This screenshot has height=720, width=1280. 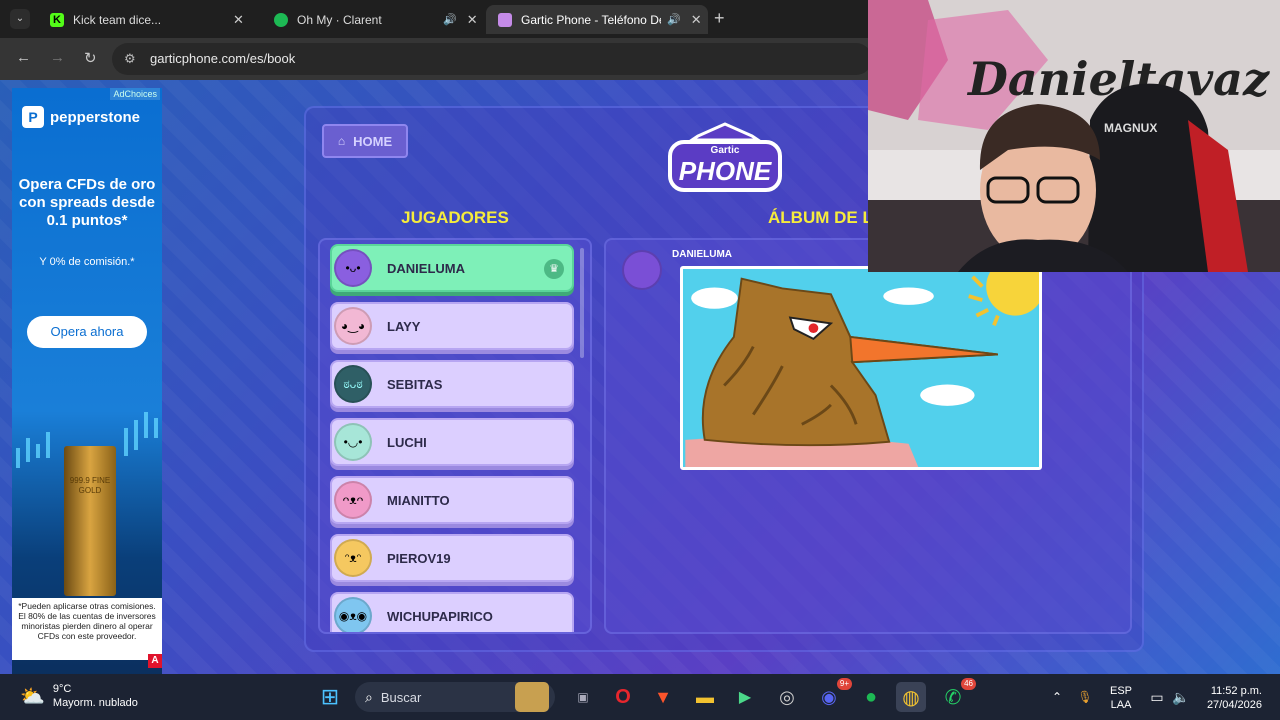 I want to click on volume-icon: 🔈, so click(x=1181, y=697).